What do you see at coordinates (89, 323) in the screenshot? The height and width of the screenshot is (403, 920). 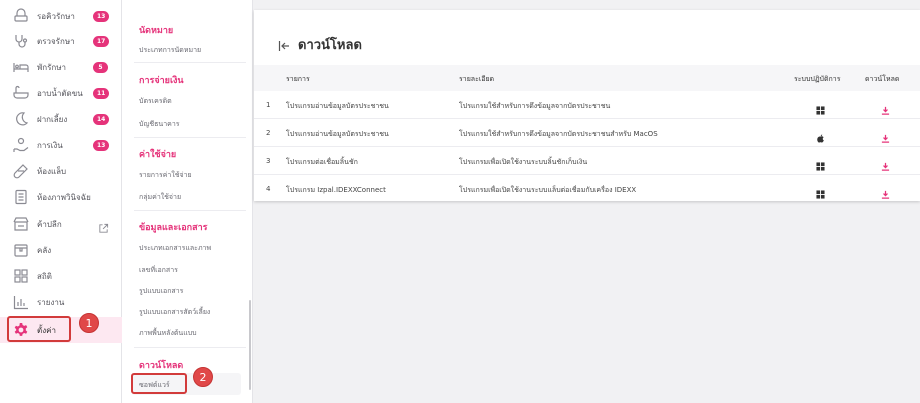 I see `step-marker-1: 1` at bounding box center [89, 323].